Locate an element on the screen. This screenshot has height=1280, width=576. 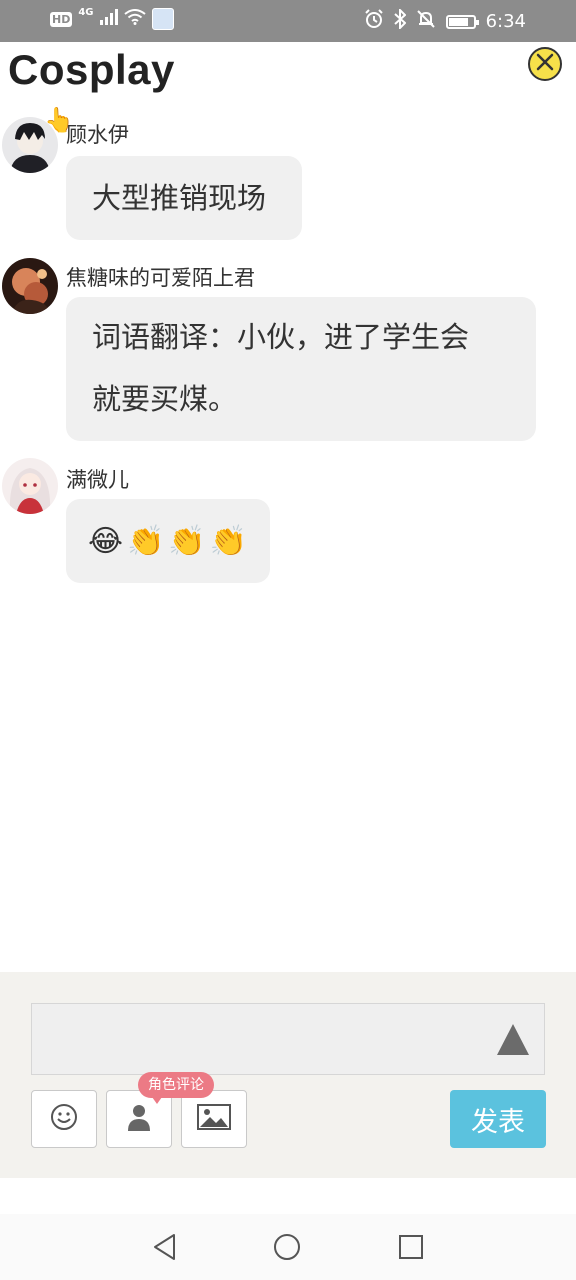
close-icon is located at coordinates (545, 64).